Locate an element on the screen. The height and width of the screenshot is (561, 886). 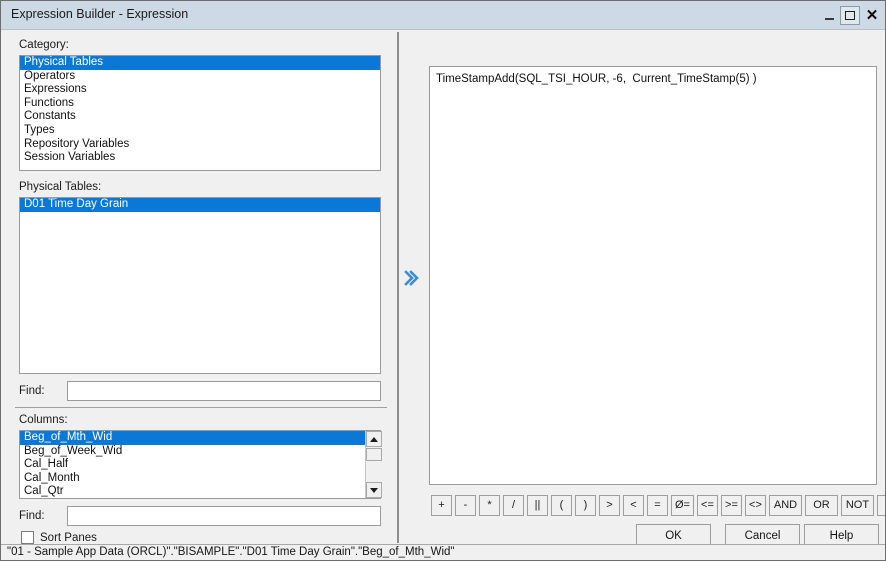
insert-chevron-icon is located at coordinates (412, 278).